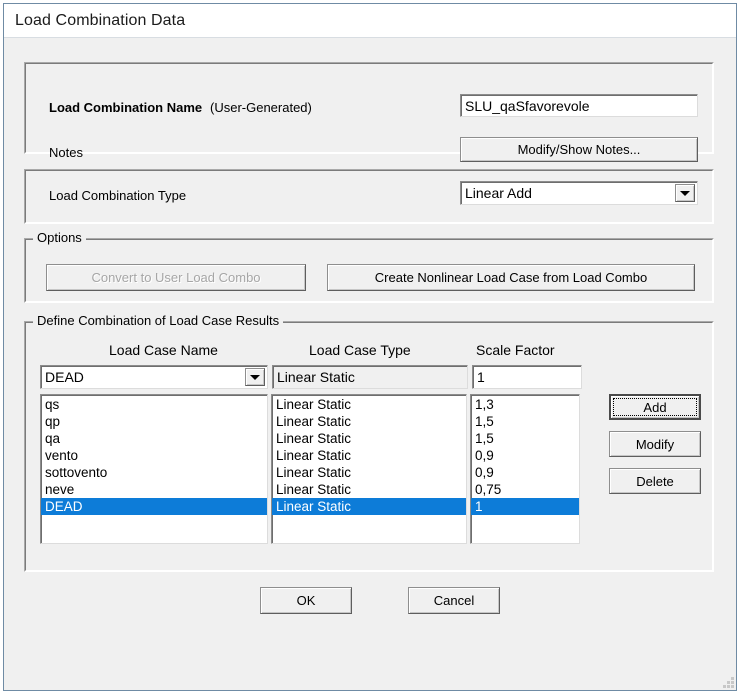 This screenshot has width=742, height=695. I want to click on delete-button-label: Delete, so click(655, 481).